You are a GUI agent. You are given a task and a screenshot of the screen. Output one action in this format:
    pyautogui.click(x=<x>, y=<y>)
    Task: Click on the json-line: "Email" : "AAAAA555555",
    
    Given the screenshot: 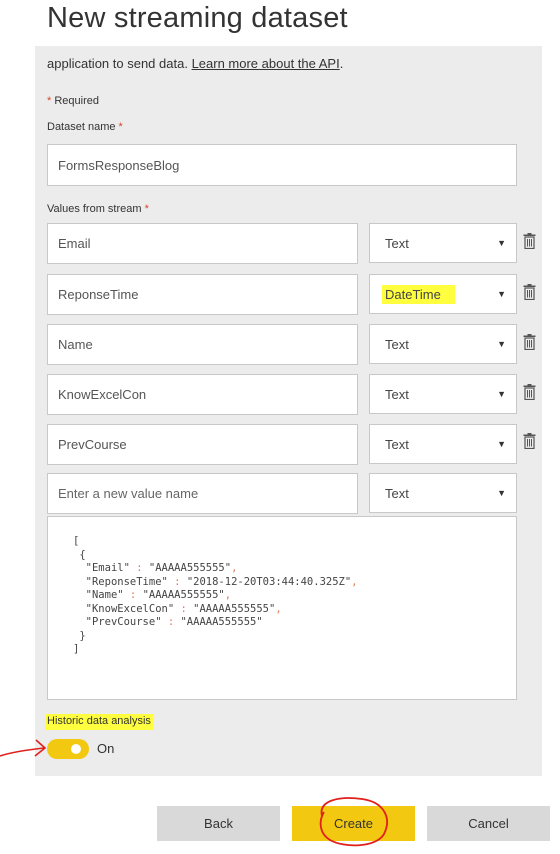 What is the action you would take?
    pyautogui.click(x=161, y=568)
    